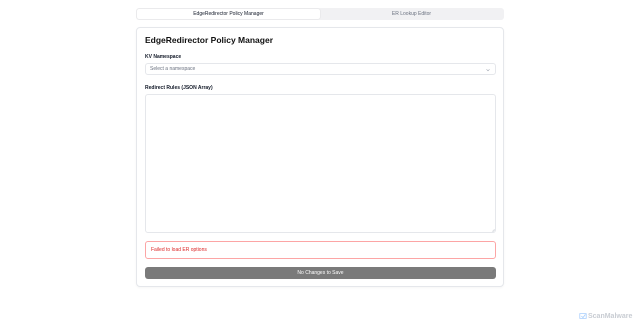  What do you see at coordinates (488, 70) in the screenshot?
I see `chevron-down-icon` at bounding box center [488, 70].